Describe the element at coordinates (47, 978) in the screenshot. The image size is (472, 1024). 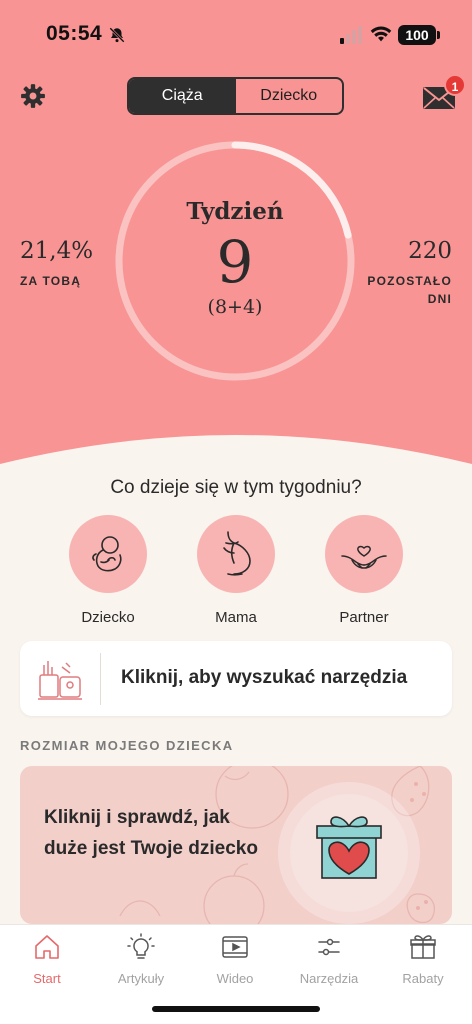
I see `tab-start-label: Start` at that location.